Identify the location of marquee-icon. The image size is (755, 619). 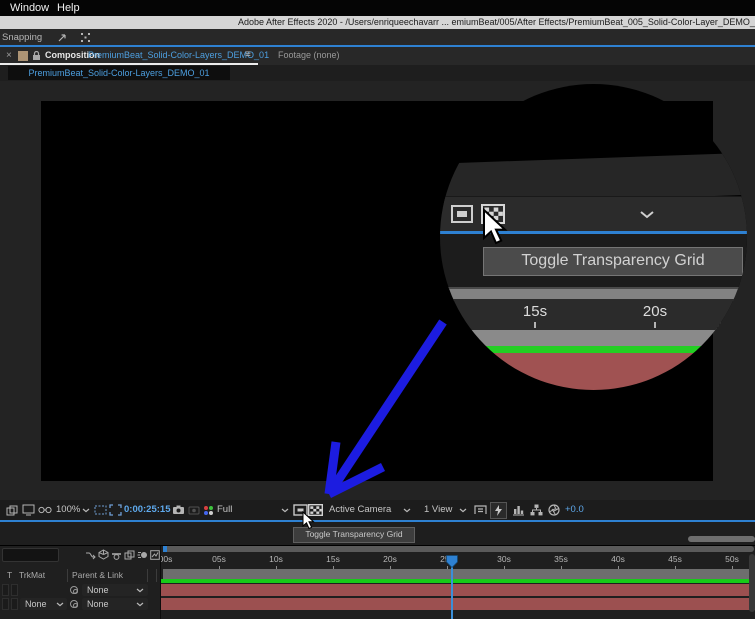
(100, 510).